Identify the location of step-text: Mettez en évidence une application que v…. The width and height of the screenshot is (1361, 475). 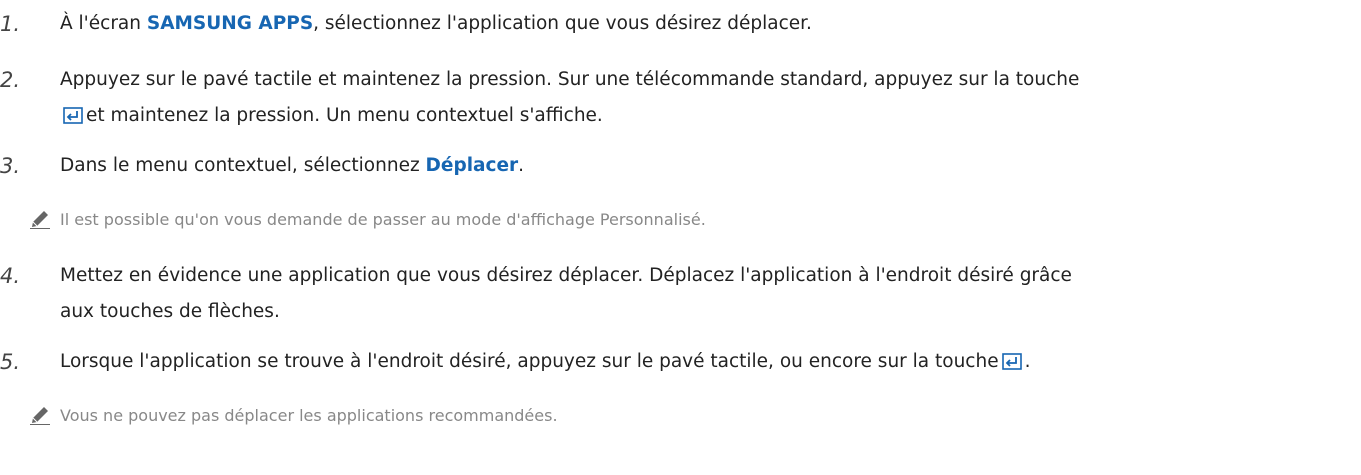
(566, 275).